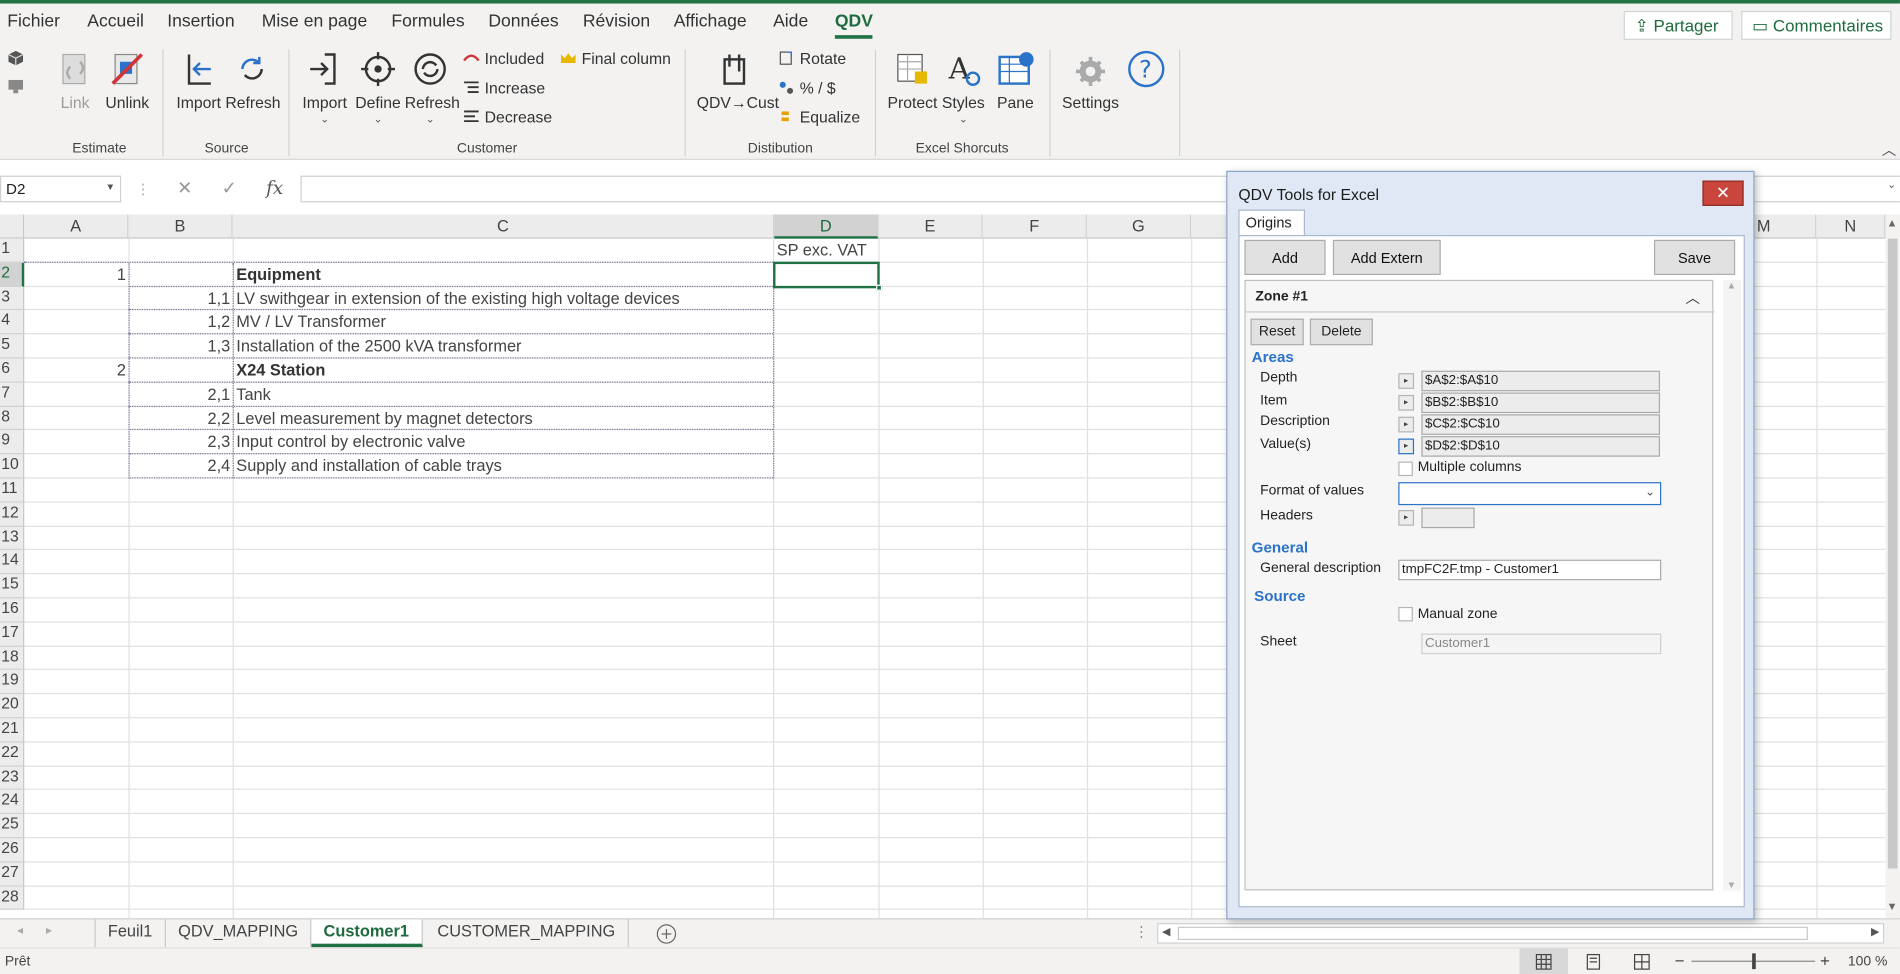 This screenshot has width=1900, height=974. I want to click on cell-description: Equipment, so click(502, 275).